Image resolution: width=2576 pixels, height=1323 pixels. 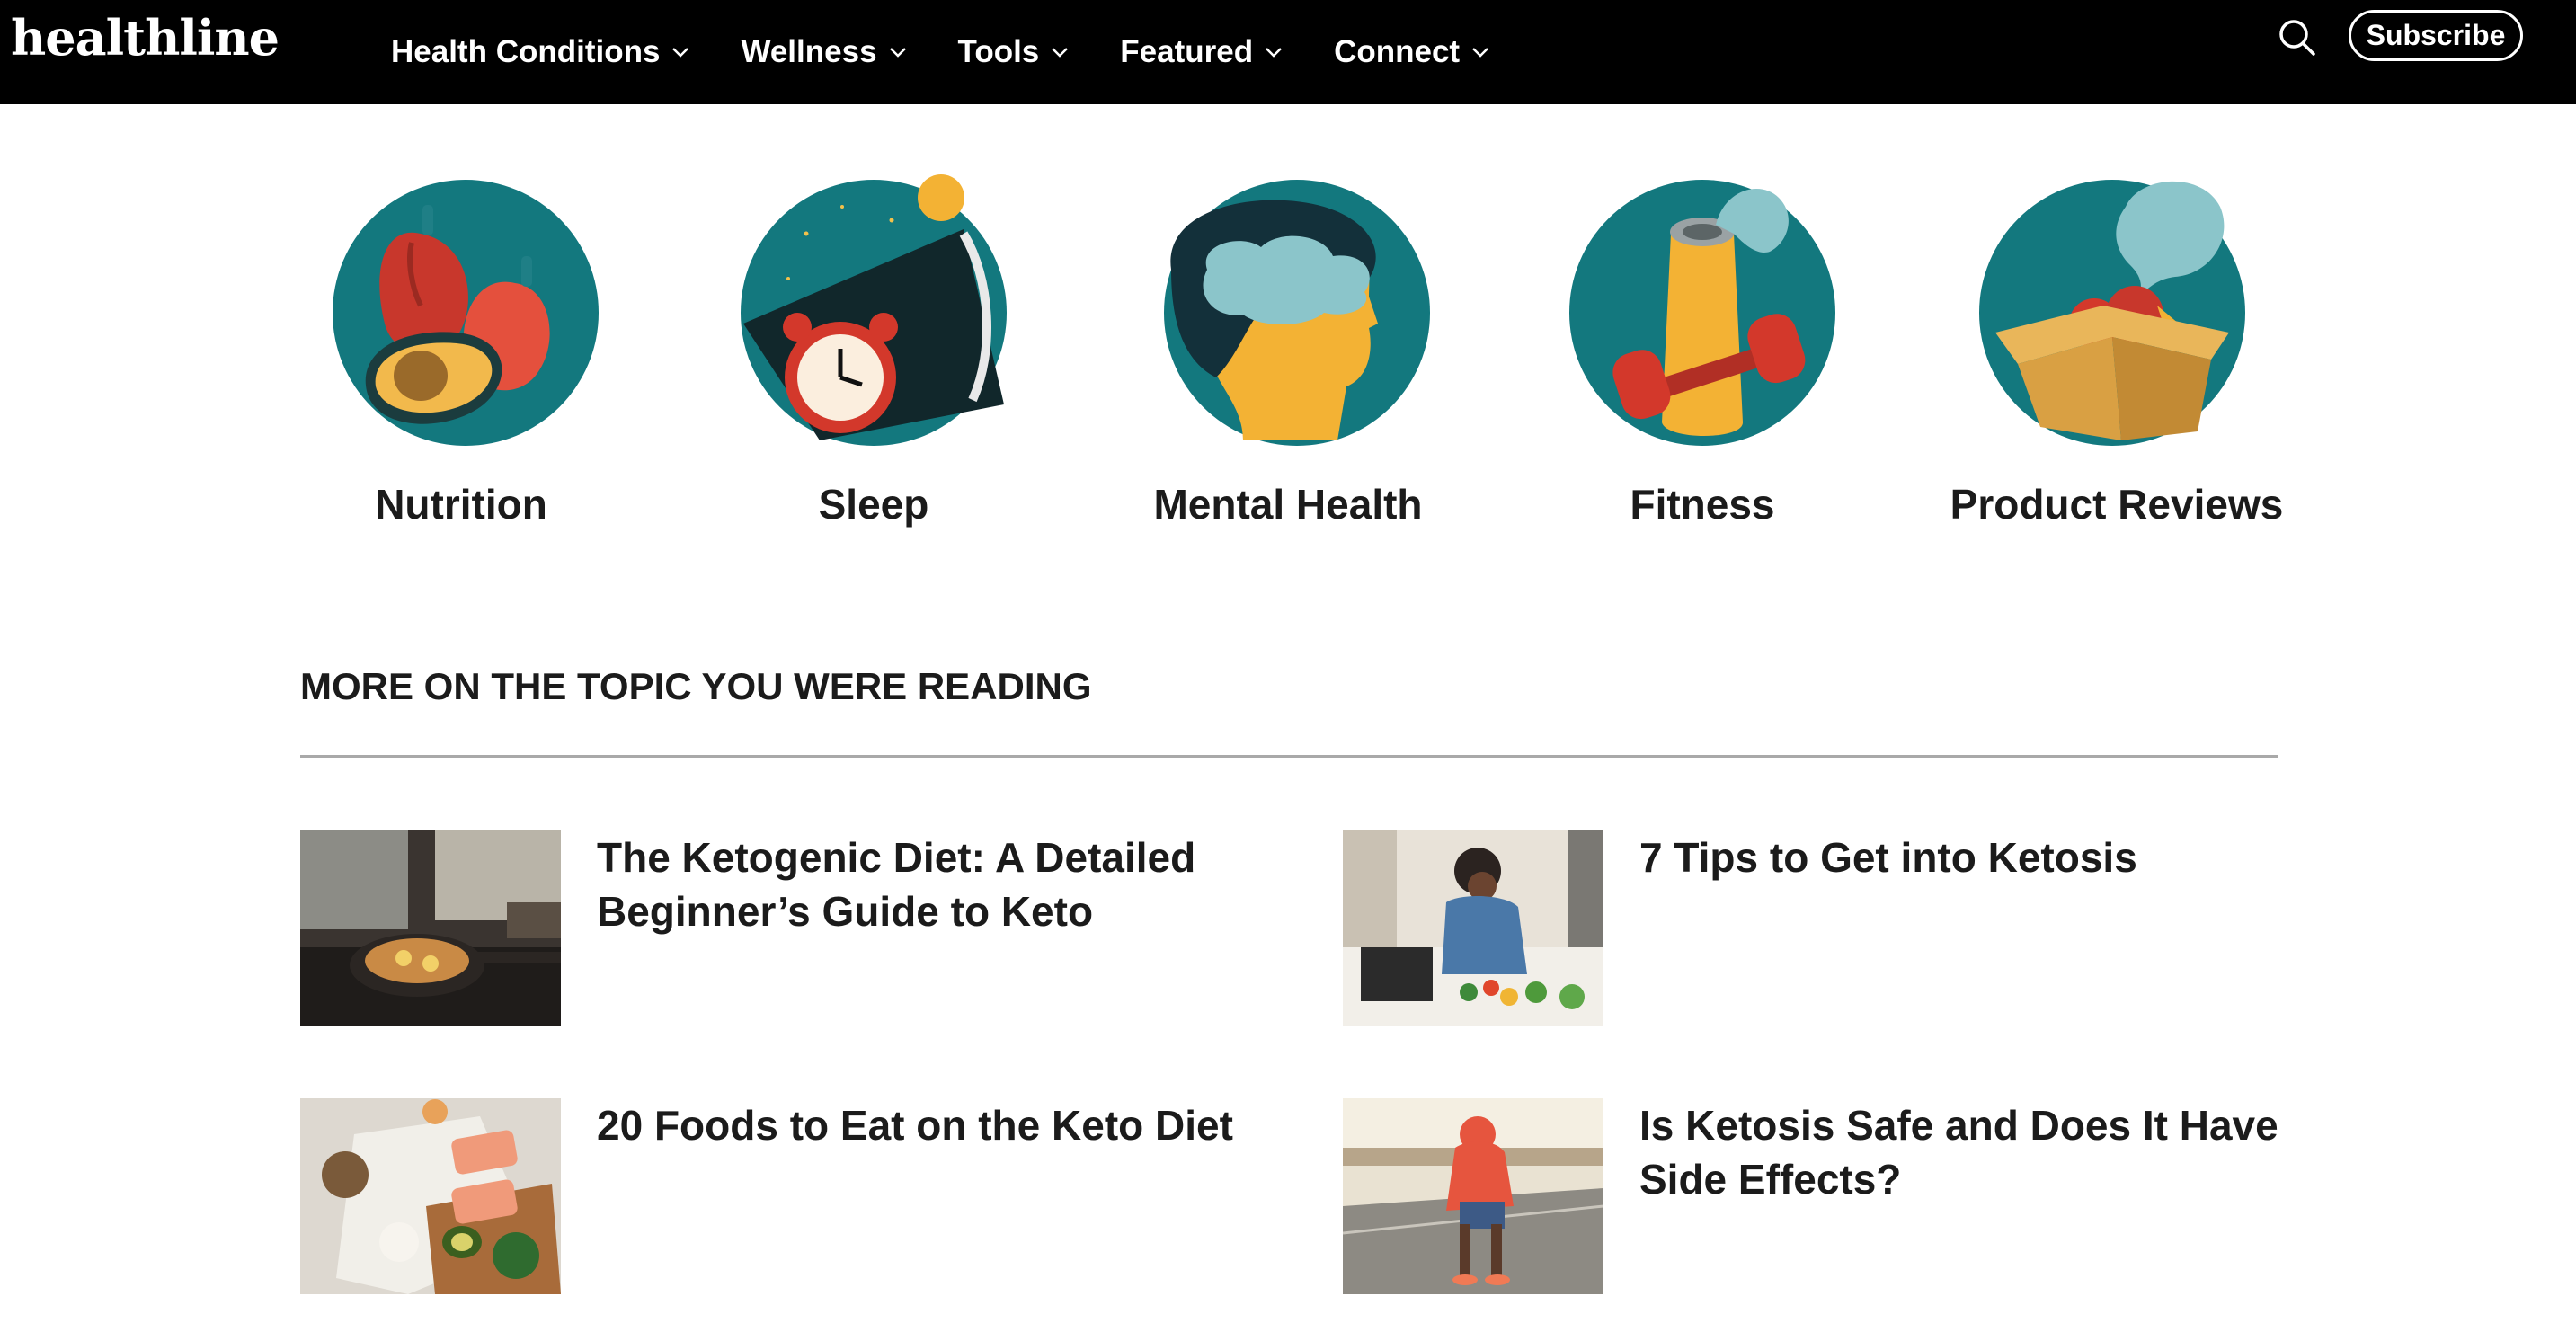 What do you see at coordinates (874, 310) in the screenshot?
I see `sleep-icon` at bounding box center [874, 310].